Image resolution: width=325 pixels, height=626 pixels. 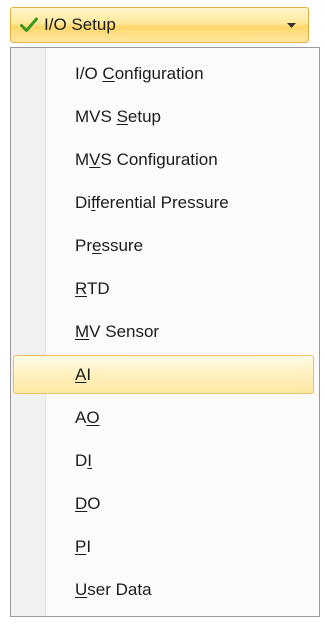 I want to click on menu-item-mvs-configuration: MVS Configuration, so click(x=165, y=159).